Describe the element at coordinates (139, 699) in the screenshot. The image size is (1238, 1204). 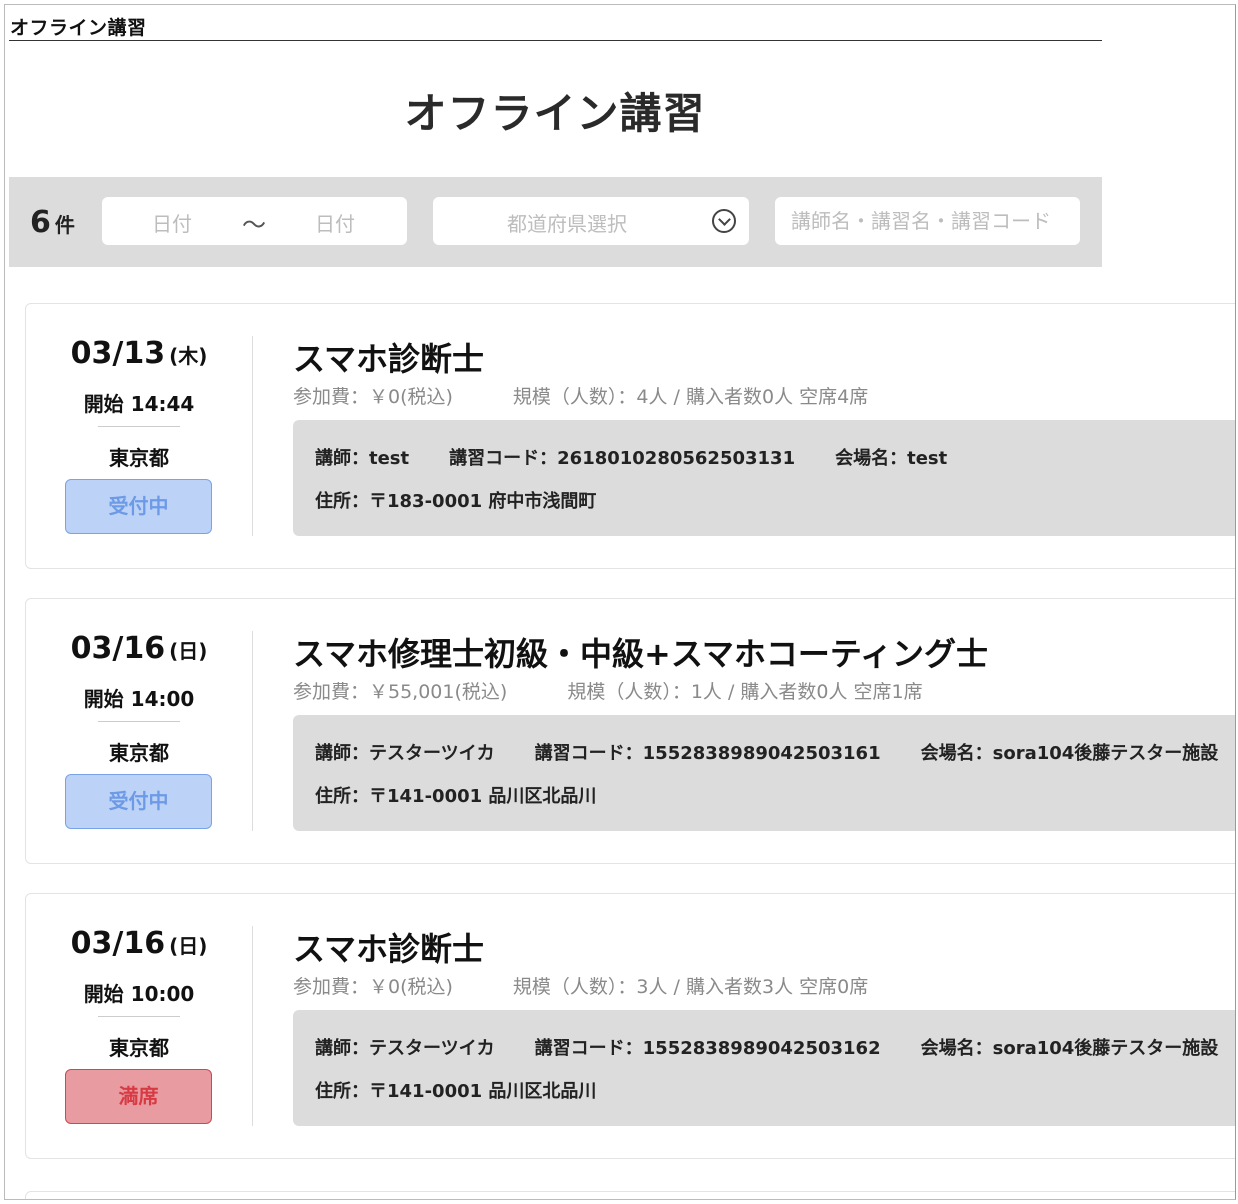
I see `course-start-time: 開始 14:00` at that location.